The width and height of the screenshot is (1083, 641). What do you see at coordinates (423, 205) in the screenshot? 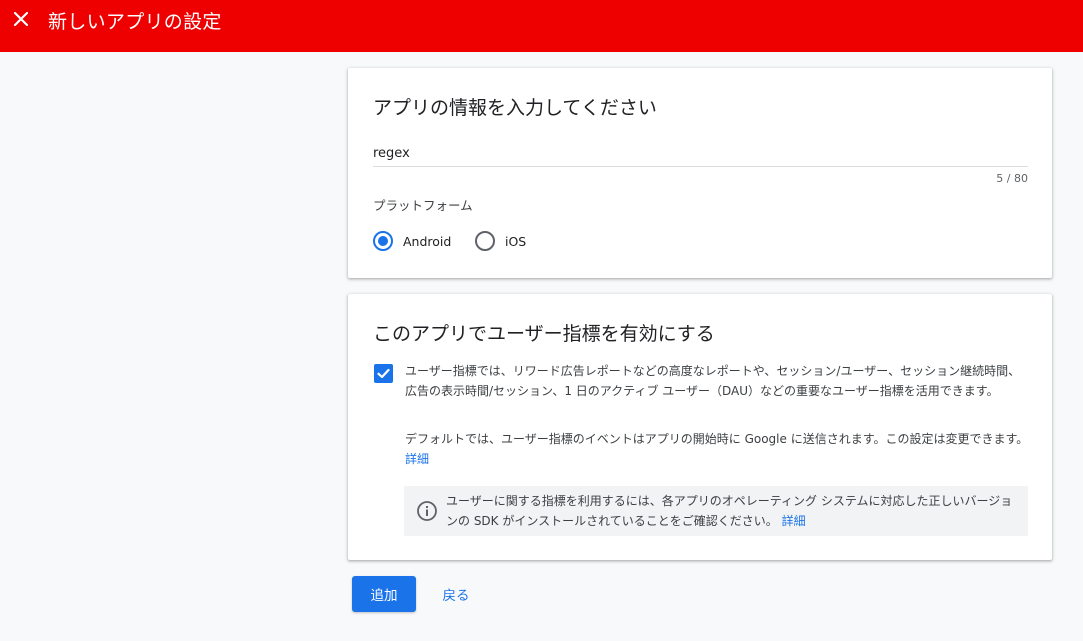
I see `platform-label: プラットフォーム` at bounding box center [423, 205].